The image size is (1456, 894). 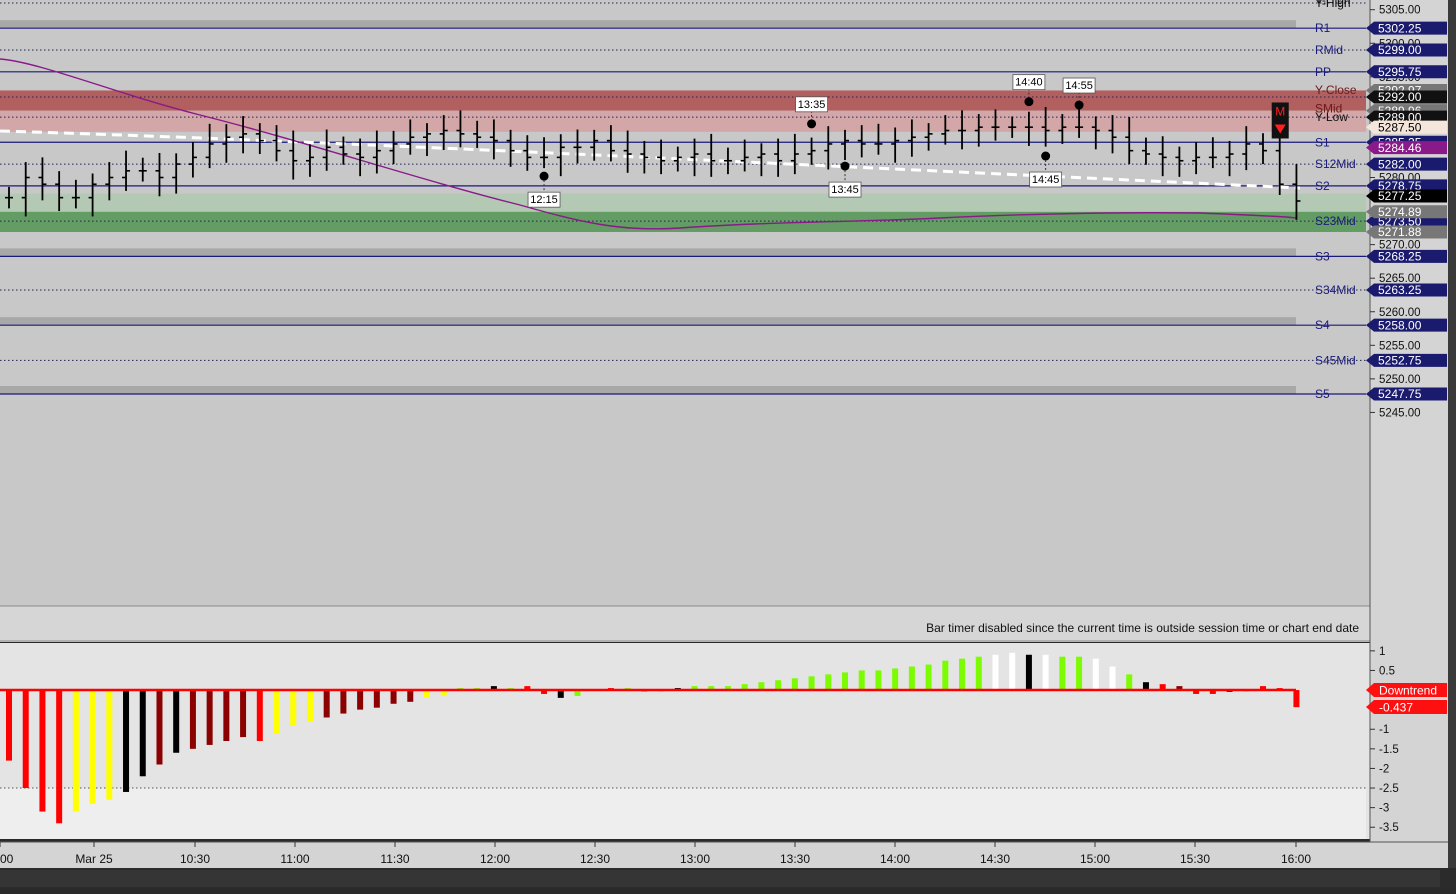 What do you see at coordinates (1384, 730) in the screenshot?
I see `osc-tick-label: -1` at bounding box center [1384, 730].